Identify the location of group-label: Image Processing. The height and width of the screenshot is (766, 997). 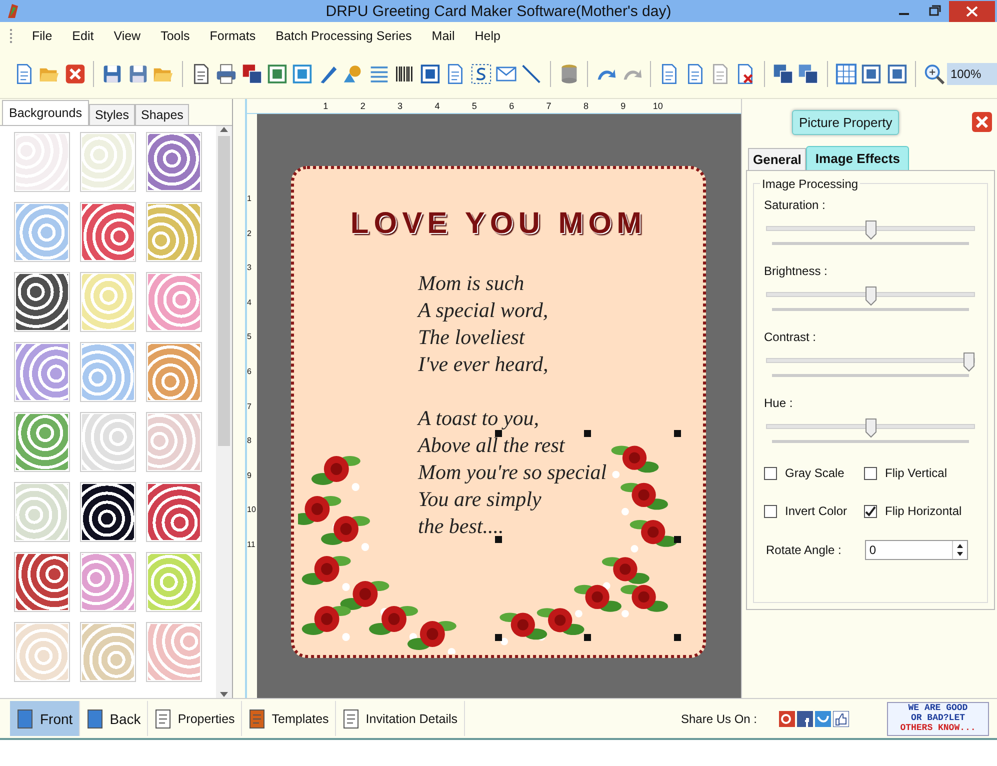
(810, 184).